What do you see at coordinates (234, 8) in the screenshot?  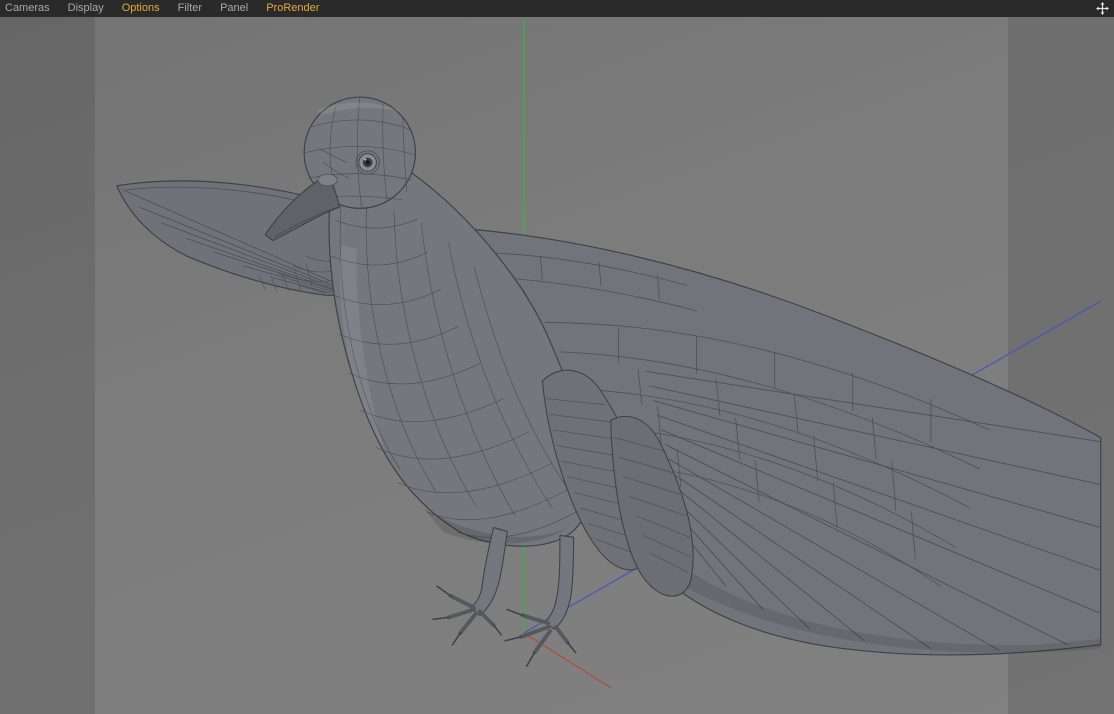 I see `menu-item-panel: Panel` at bounding box center [234, 8].